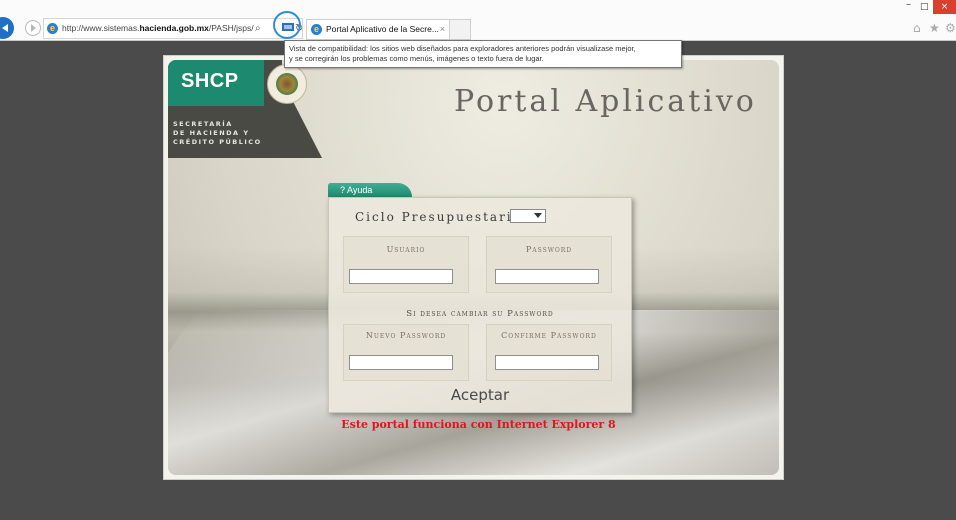  What do you see at coordinates (203, 124) in the screenshot?
I see `logo-line-1: SECRETARÍA` at bounding box center [203, 124].